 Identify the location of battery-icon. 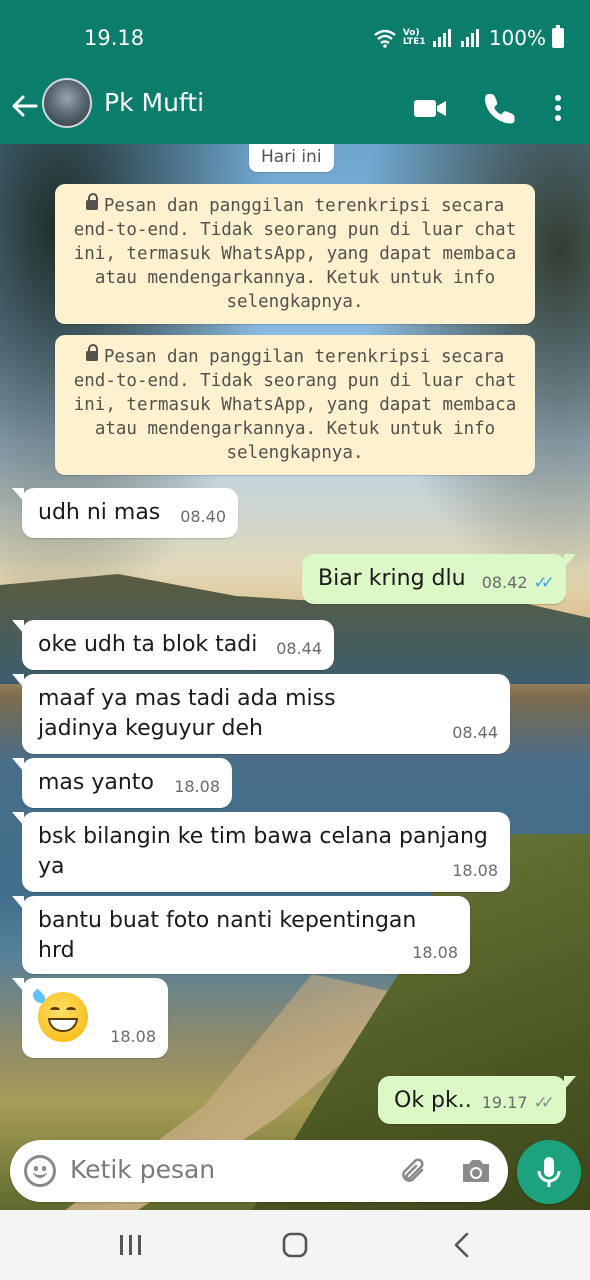
(558, 36).